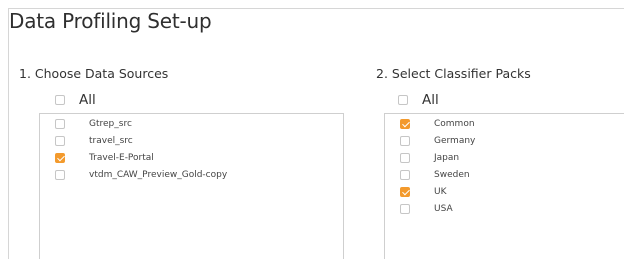  What do you see at coordinates (430, 100) in the screenshot?
I see `select-all-classifiers-label: All` at bounding box center [430, 100].